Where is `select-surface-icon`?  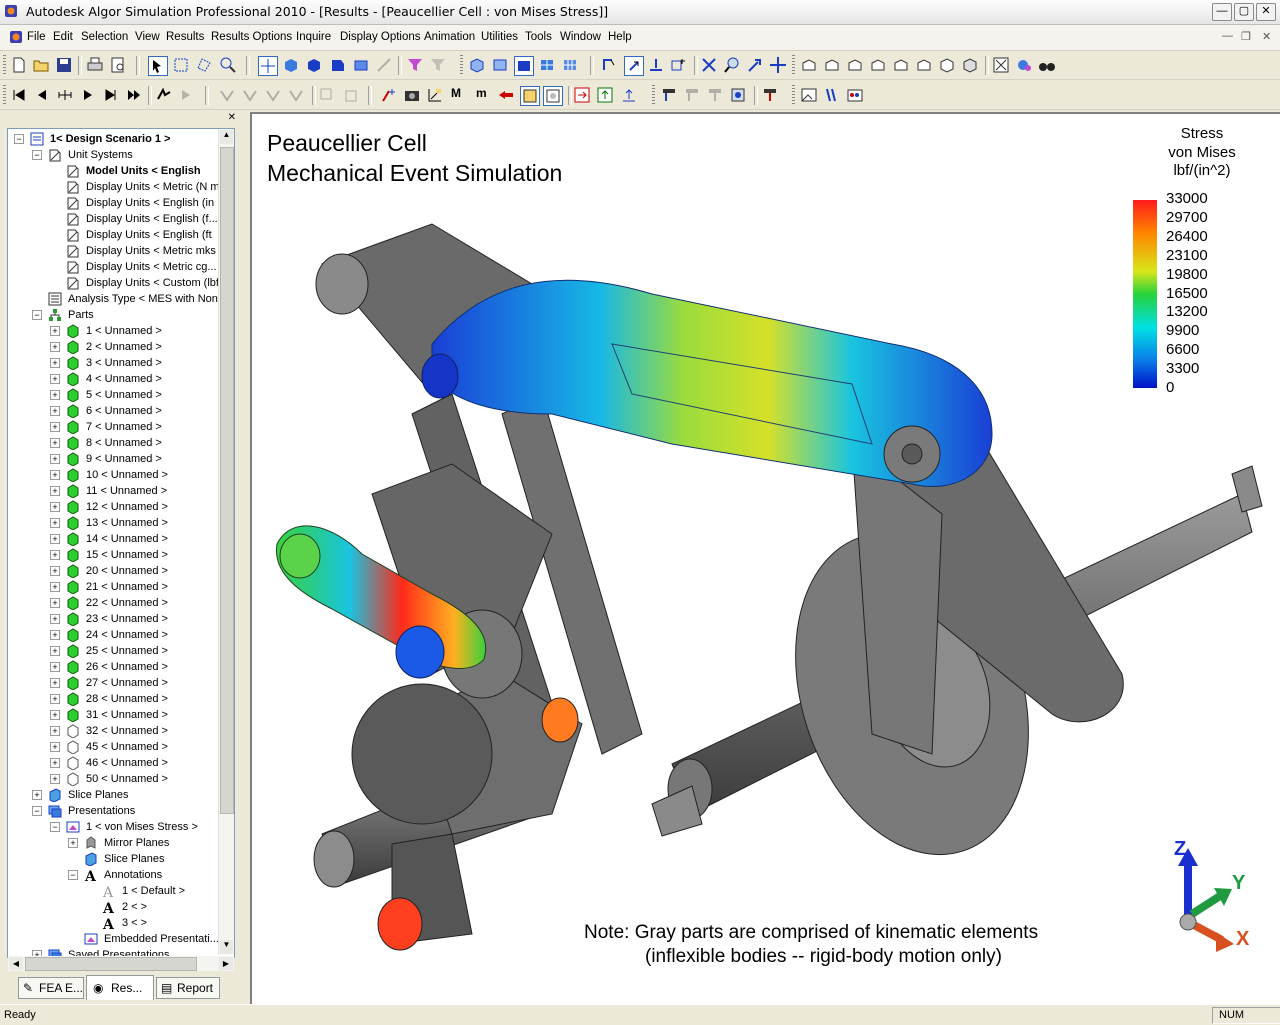 select-surface-icon is located at coordinates (291, 65).